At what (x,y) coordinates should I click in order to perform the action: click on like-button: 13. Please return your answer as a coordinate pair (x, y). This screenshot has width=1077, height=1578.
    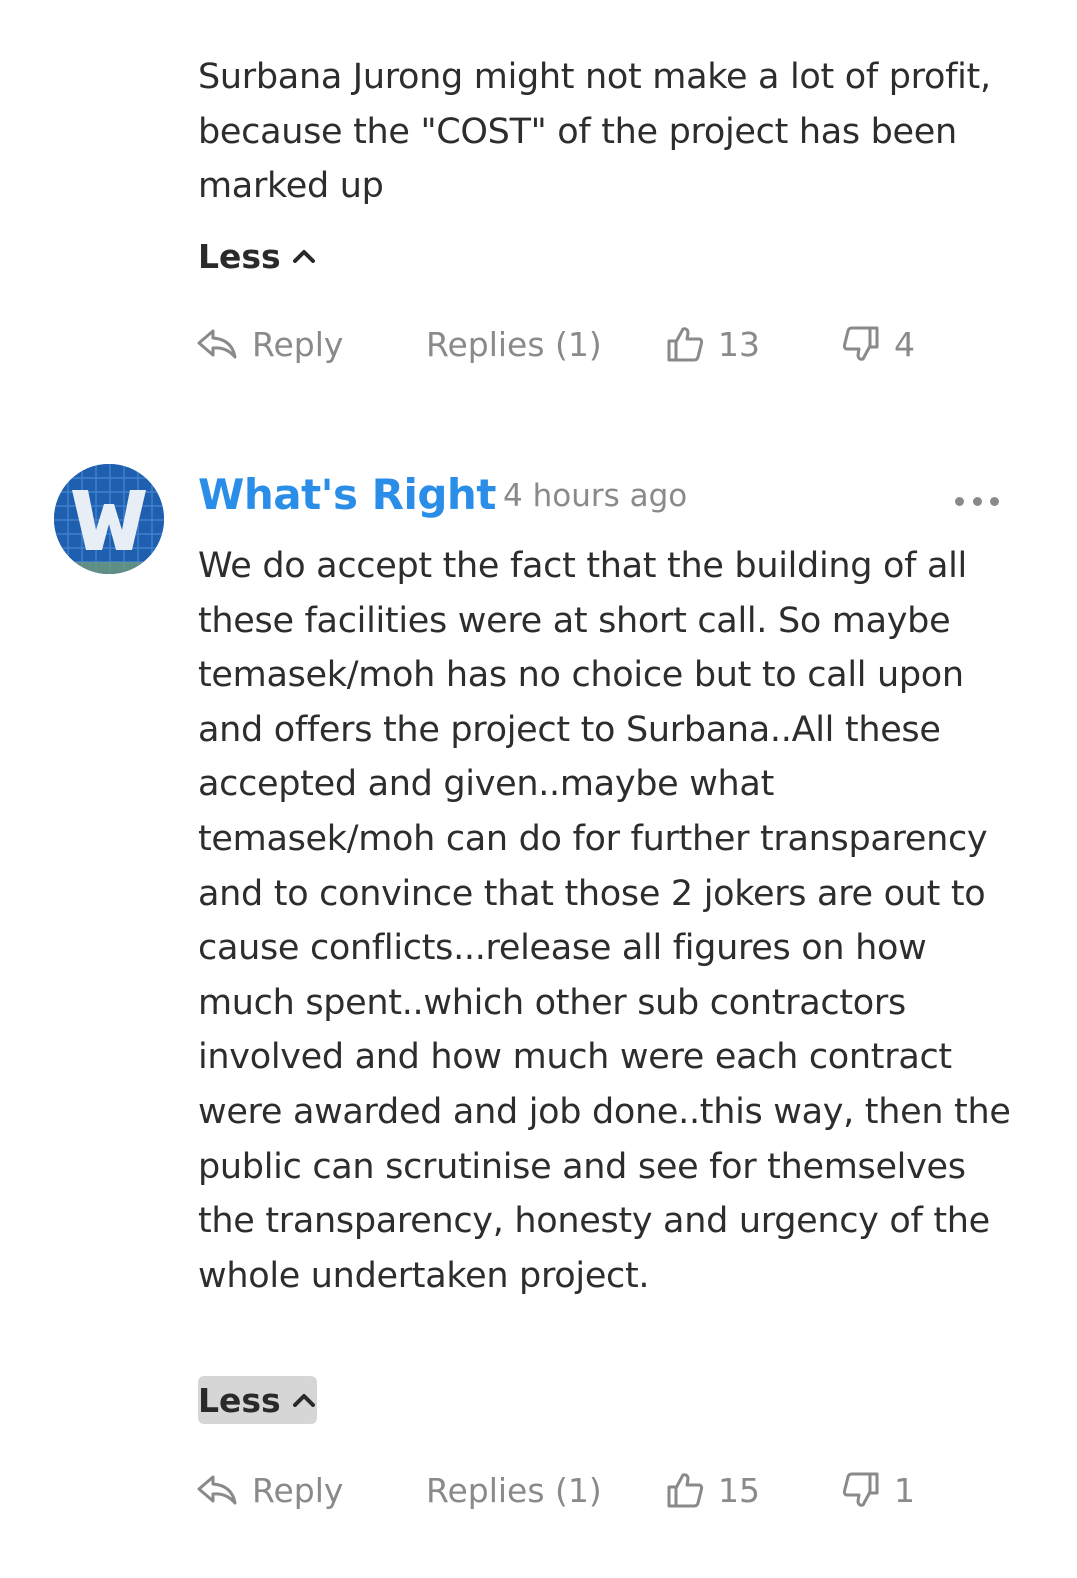
    Looking at the image, I should click on (713, 344).